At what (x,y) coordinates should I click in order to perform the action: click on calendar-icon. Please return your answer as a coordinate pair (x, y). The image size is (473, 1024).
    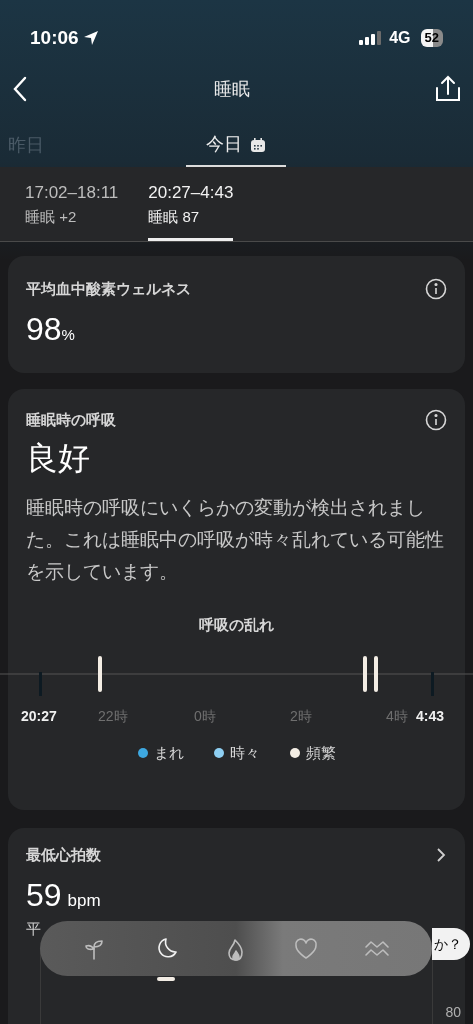
    Looking at the image, I should click on (258, 144).